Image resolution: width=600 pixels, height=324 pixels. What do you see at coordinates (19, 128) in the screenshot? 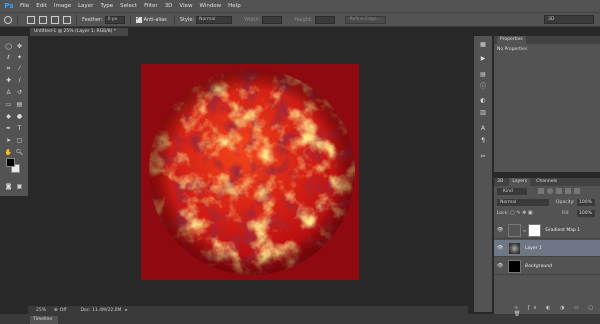
I see `type-icon: T` at bounding box center [19, 128].